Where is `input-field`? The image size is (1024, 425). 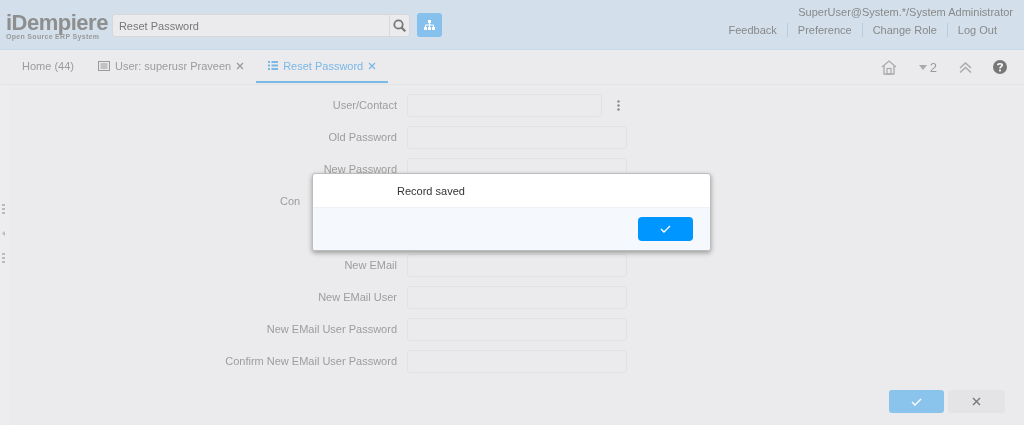 input-field is located at coordinates (517, 265).